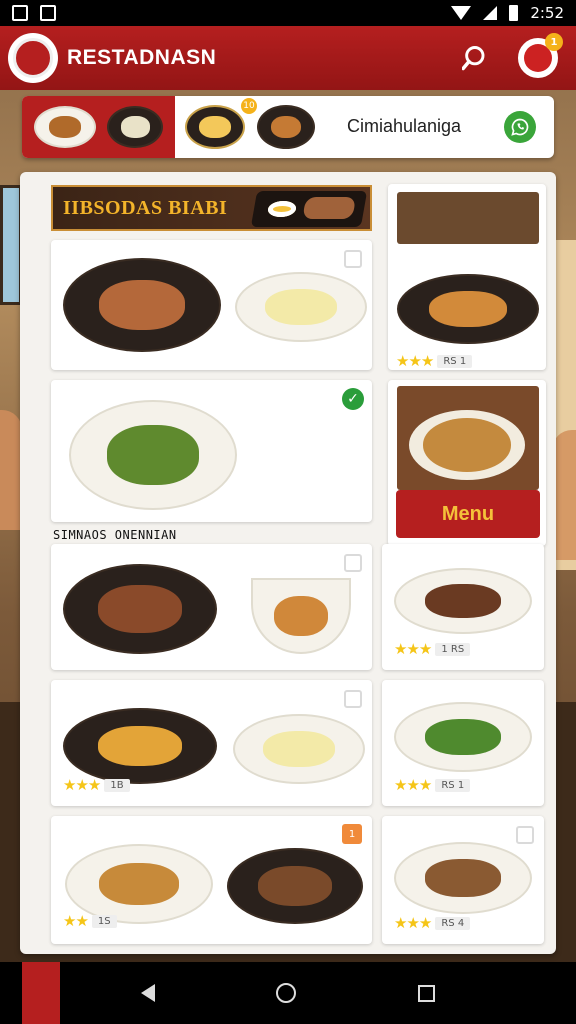 This screenshot has width=576, height=1024. I want to click on restaurant-logo, so click(33, 58).